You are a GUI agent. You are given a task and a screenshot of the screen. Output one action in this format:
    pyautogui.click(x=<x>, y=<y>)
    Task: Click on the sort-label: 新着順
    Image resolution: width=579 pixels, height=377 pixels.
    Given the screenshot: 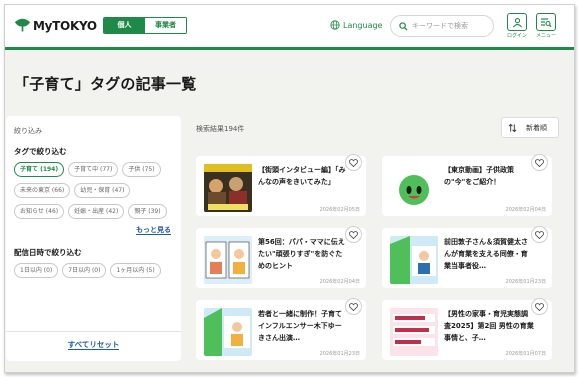 What is the action you would take?
    pyautogui.click(x=536, y=127)
    